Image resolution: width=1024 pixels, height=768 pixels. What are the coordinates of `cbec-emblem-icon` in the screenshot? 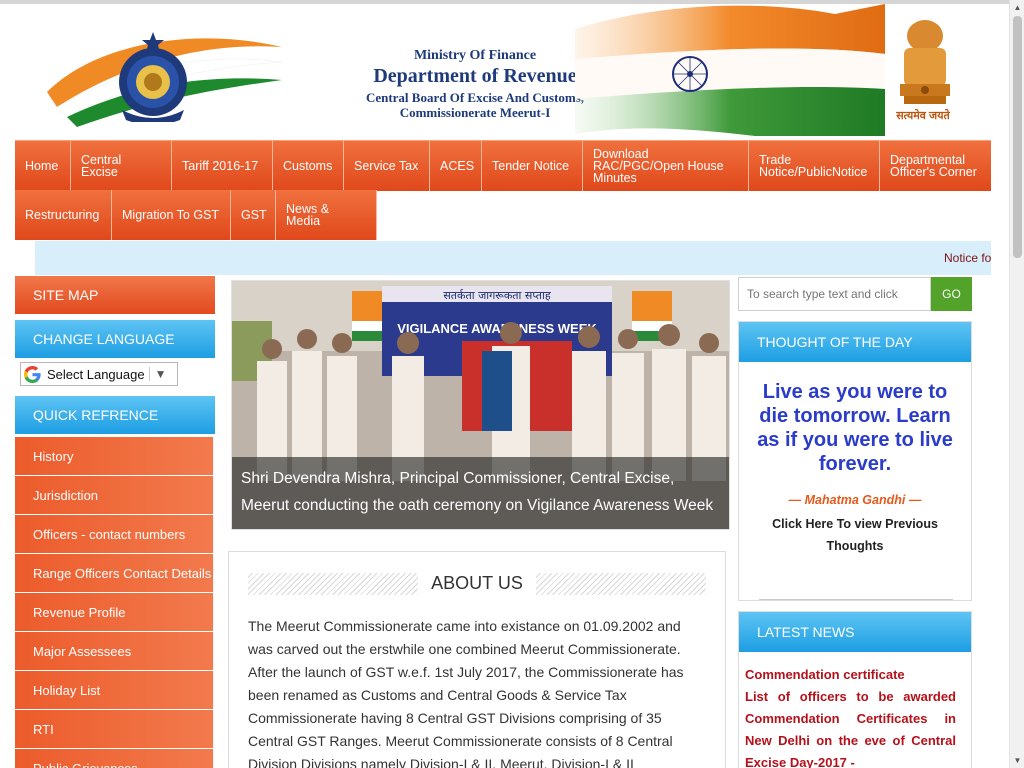 It's located at (153, 77).